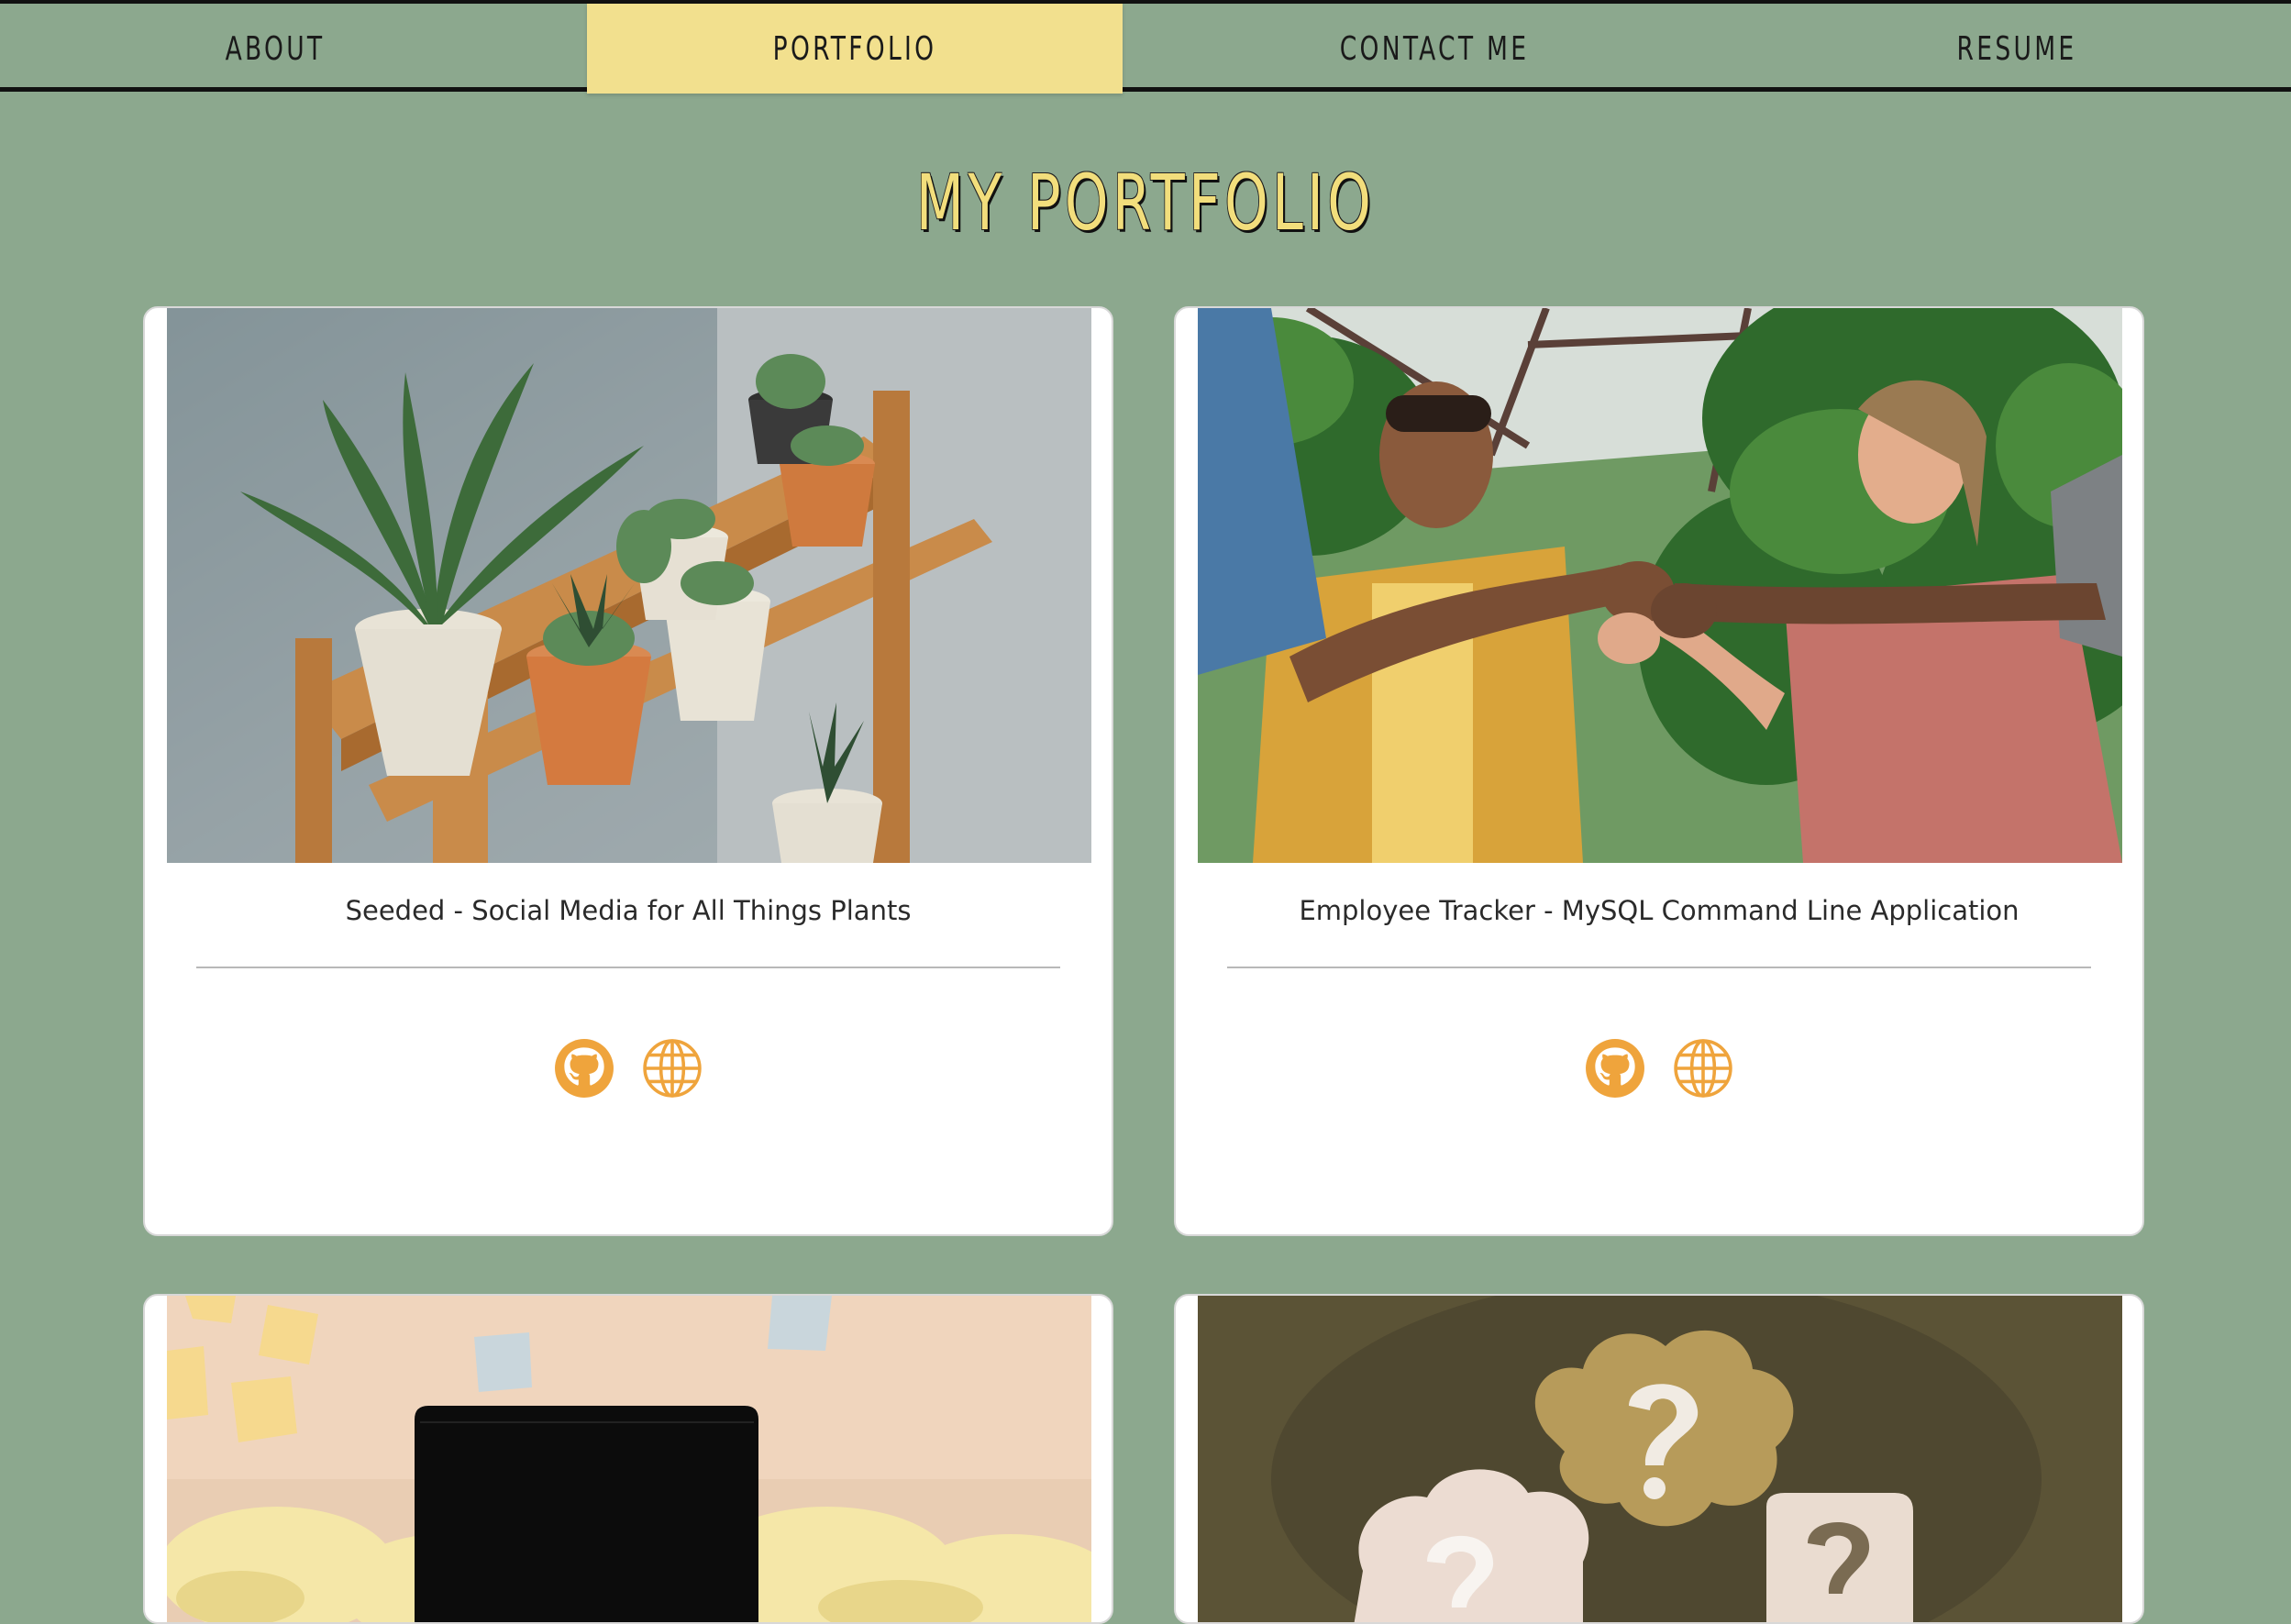  I want to click on nav-item-contact-me: CONTACT ME, so click(1434, 49).